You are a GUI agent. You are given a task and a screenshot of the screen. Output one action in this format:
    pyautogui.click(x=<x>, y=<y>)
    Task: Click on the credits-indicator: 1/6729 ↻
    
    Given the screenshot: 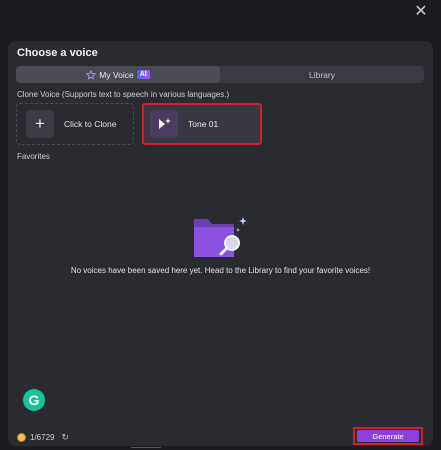 What is the action you would take?
    pyautogui.click(x=43, y=437)
    